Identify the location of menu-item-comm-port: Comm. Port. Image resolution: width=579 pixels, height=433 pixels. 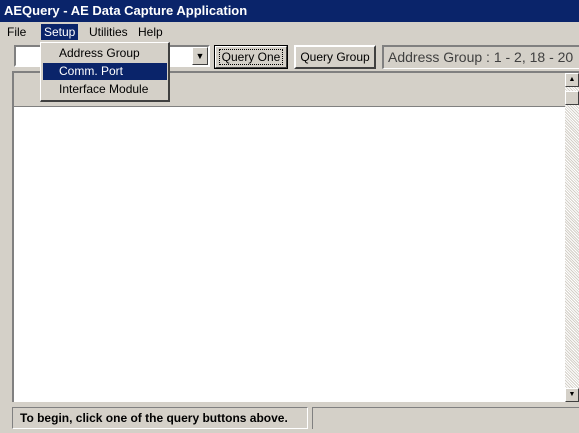
(105, 71).